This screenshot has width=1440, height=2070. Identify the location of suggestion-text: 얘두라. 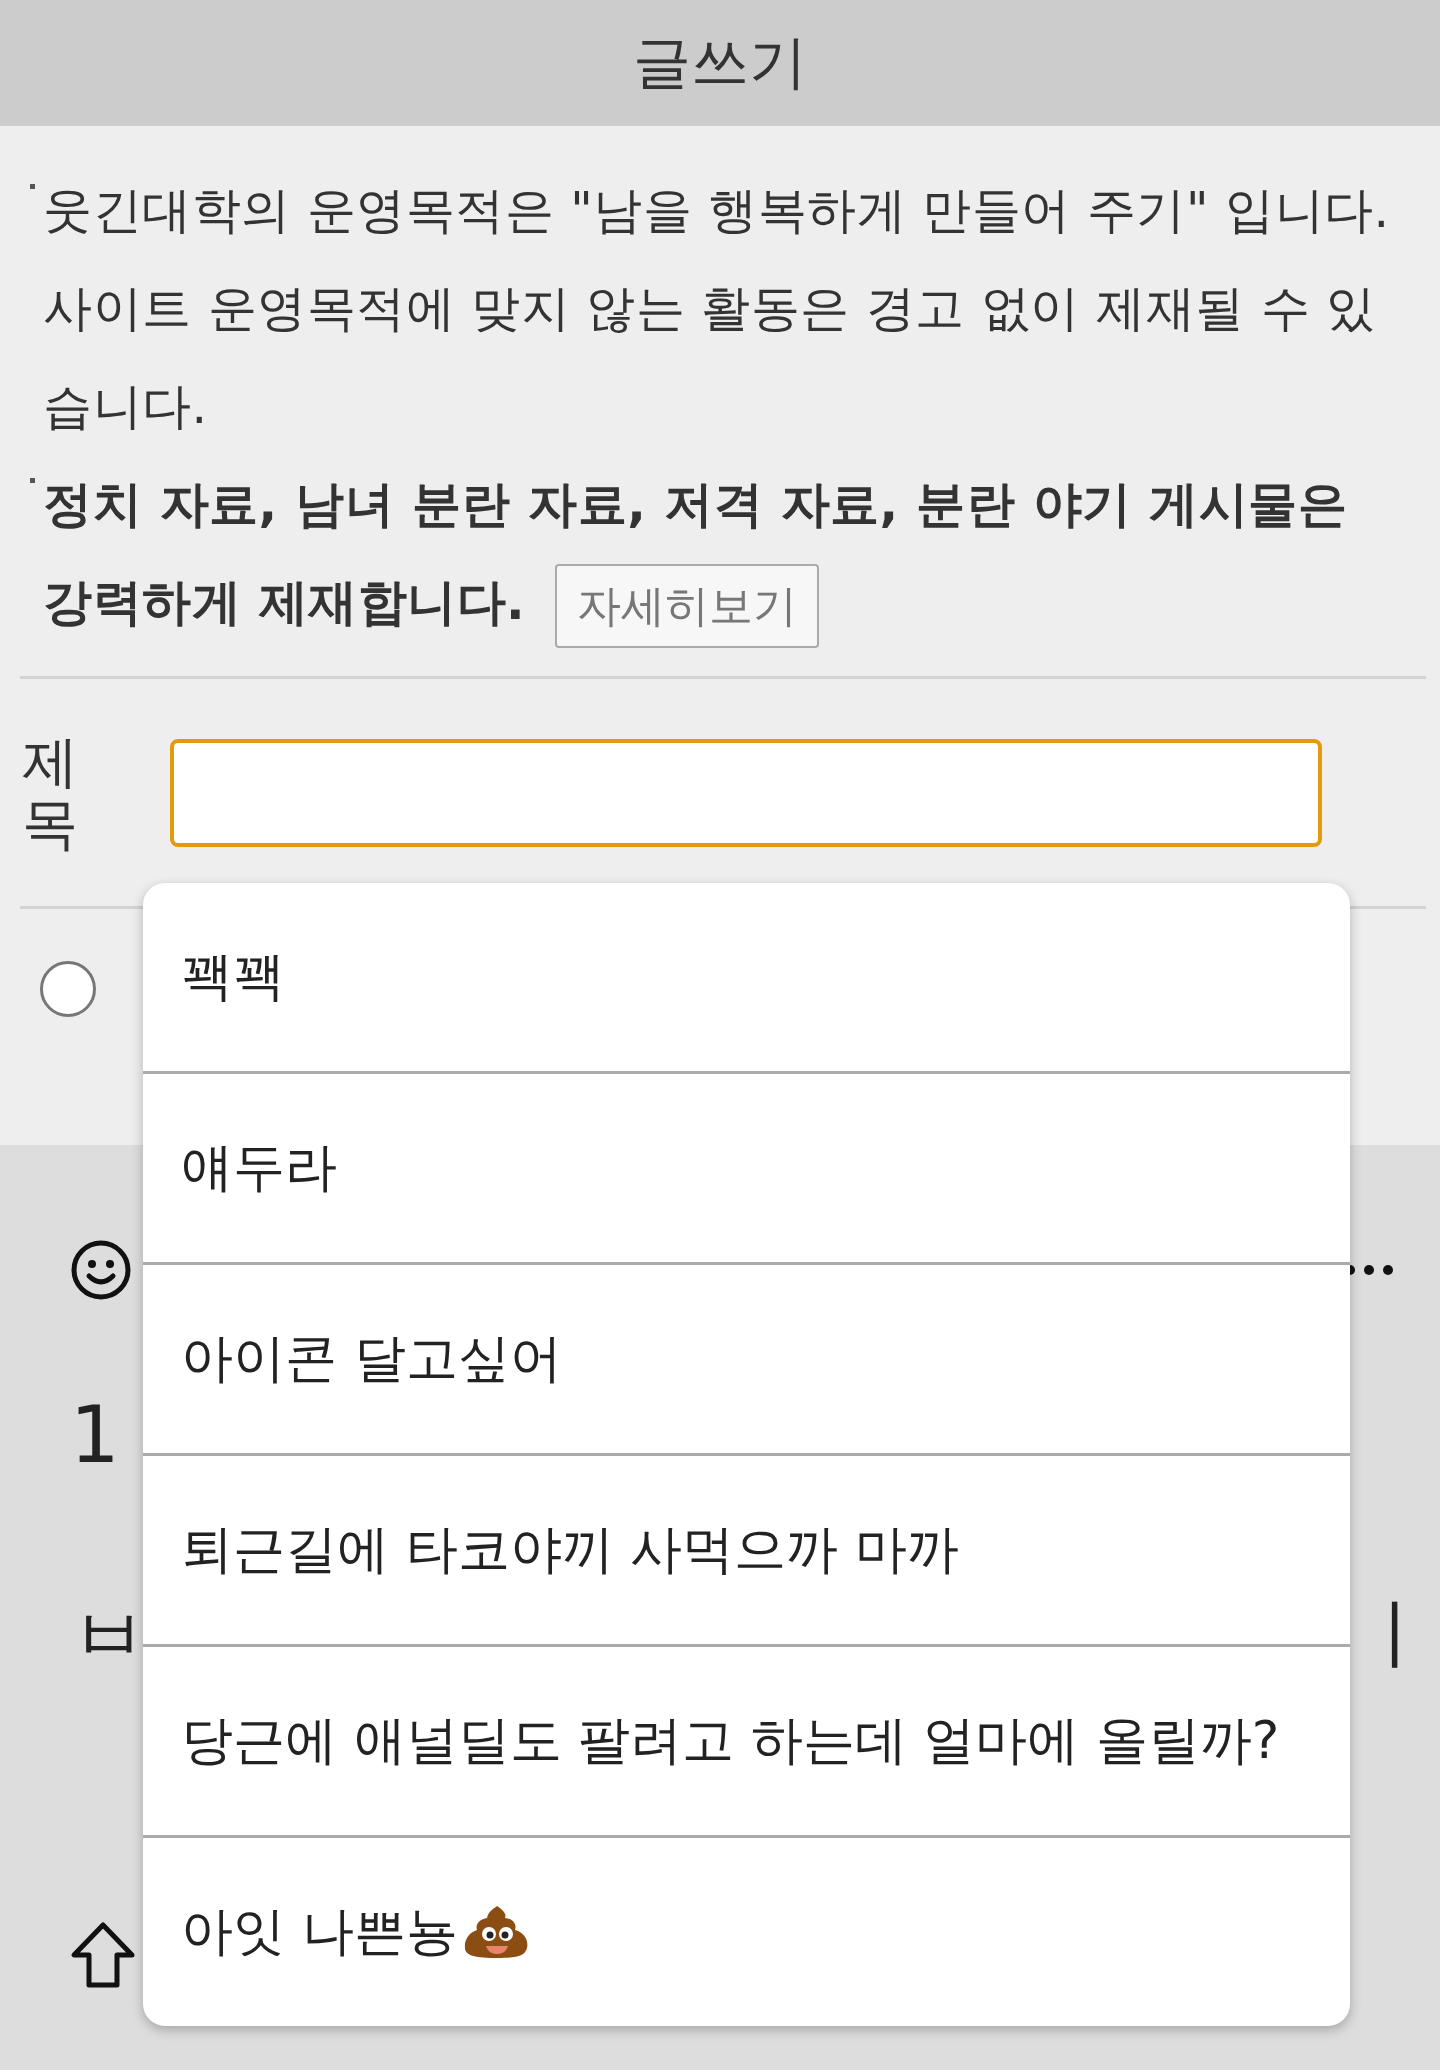
(259, 1167).